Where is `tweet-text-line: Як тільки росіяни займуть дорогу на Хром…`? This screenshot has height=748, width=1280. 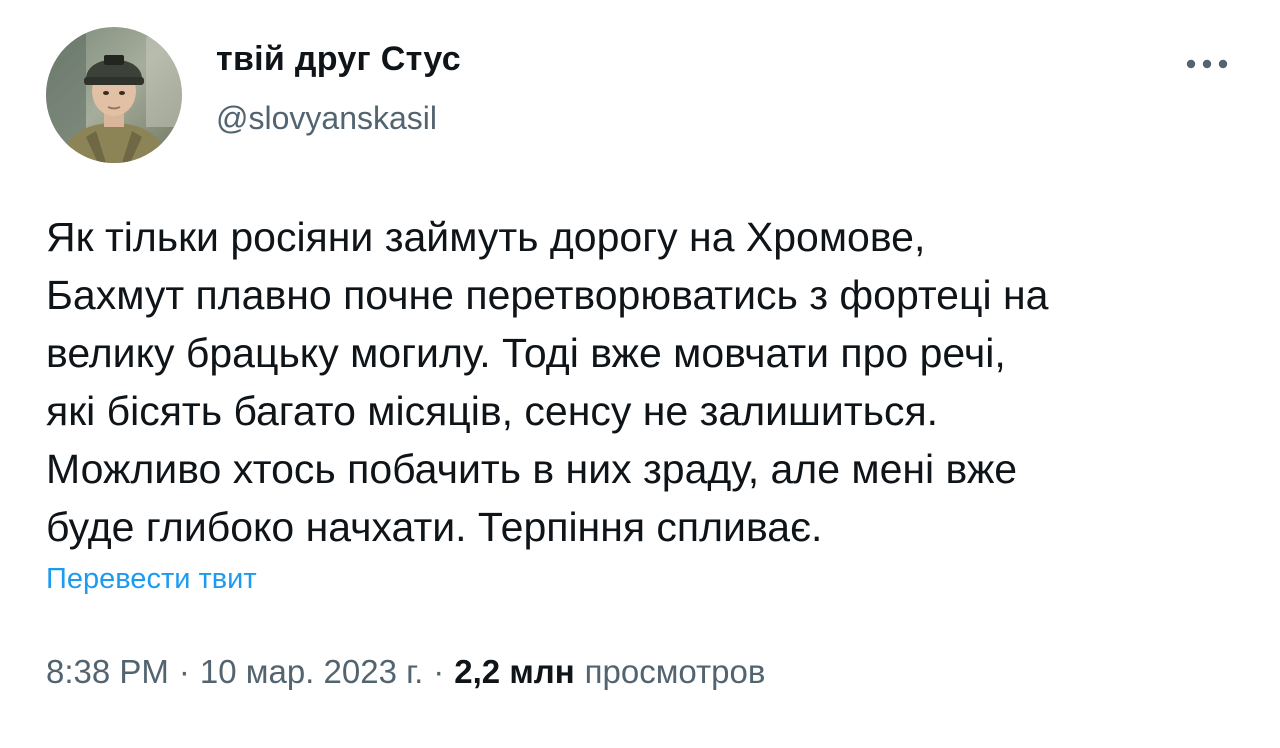 tweet-text-line: Як тільки росіяни займуть дорогу на Хром… is located at coordinates (486, 237).